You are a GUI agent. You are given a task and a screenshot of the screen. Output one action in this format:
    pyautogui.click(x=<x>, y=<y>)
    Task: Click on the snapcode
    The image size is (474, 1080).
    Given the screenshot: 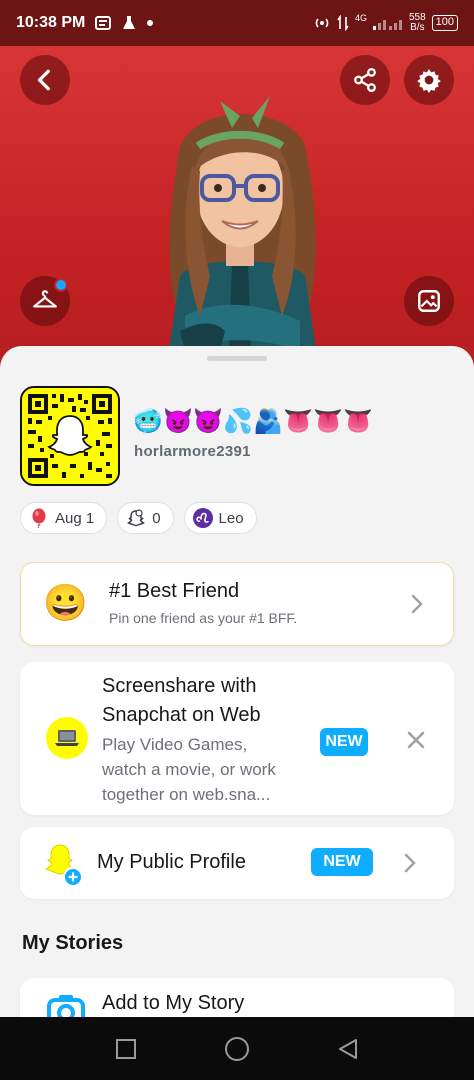 What is the action you would take?
    pyautogui.click(x=70, y=436)
    